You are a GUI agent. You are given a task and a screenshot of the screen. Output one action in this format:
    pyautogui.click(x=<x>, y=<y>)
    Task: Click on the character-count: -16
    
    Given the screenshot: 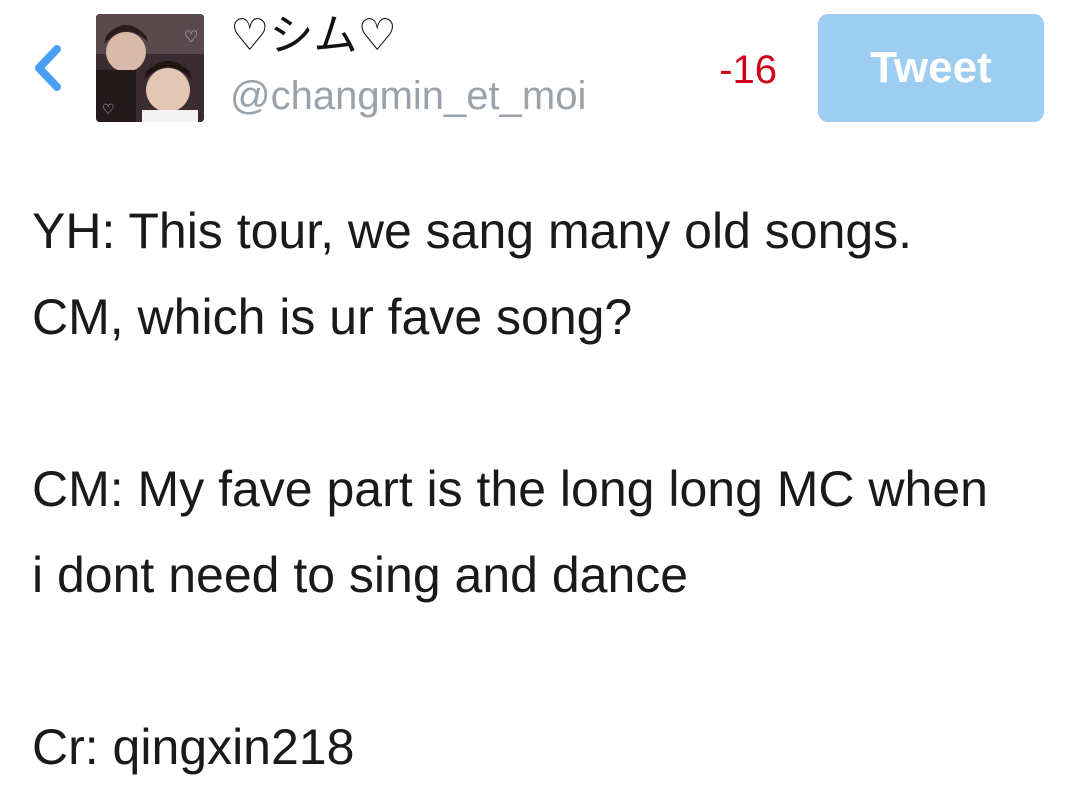 What is the action you would take?
    pyautogui.click(x=748, y=70)
    